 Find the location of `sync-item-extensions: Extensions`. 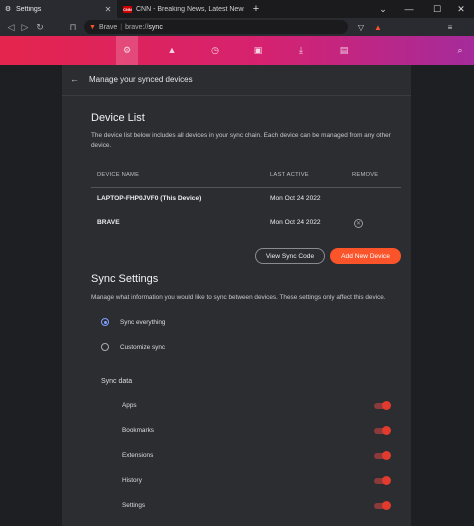

sync-item-extensions: Extensions is located at coordinates (138, 455).